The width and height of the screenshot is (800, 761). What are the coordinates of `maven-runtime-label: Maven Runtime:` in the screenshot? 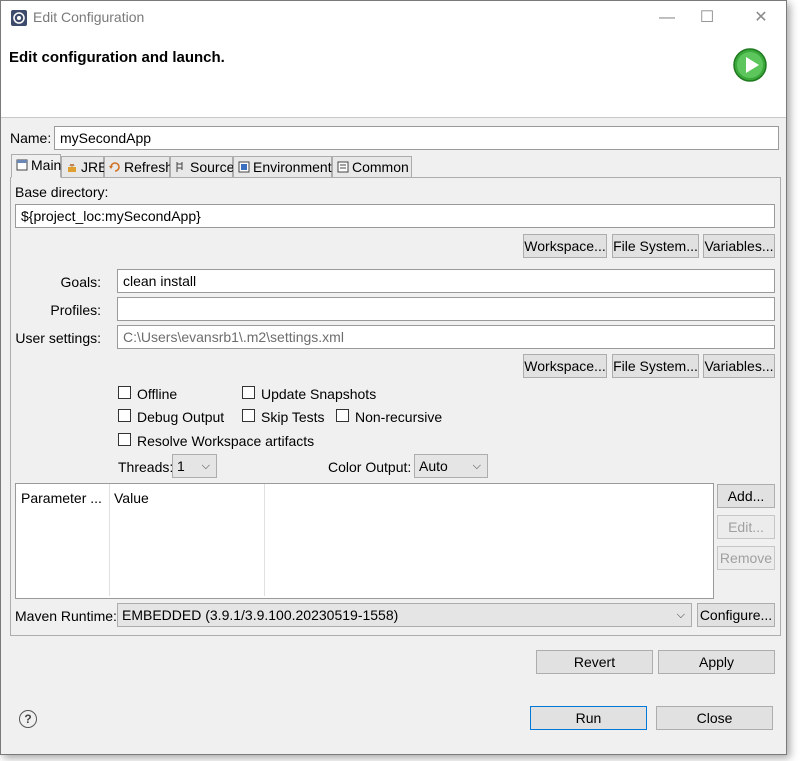 It's located at (66, 616).